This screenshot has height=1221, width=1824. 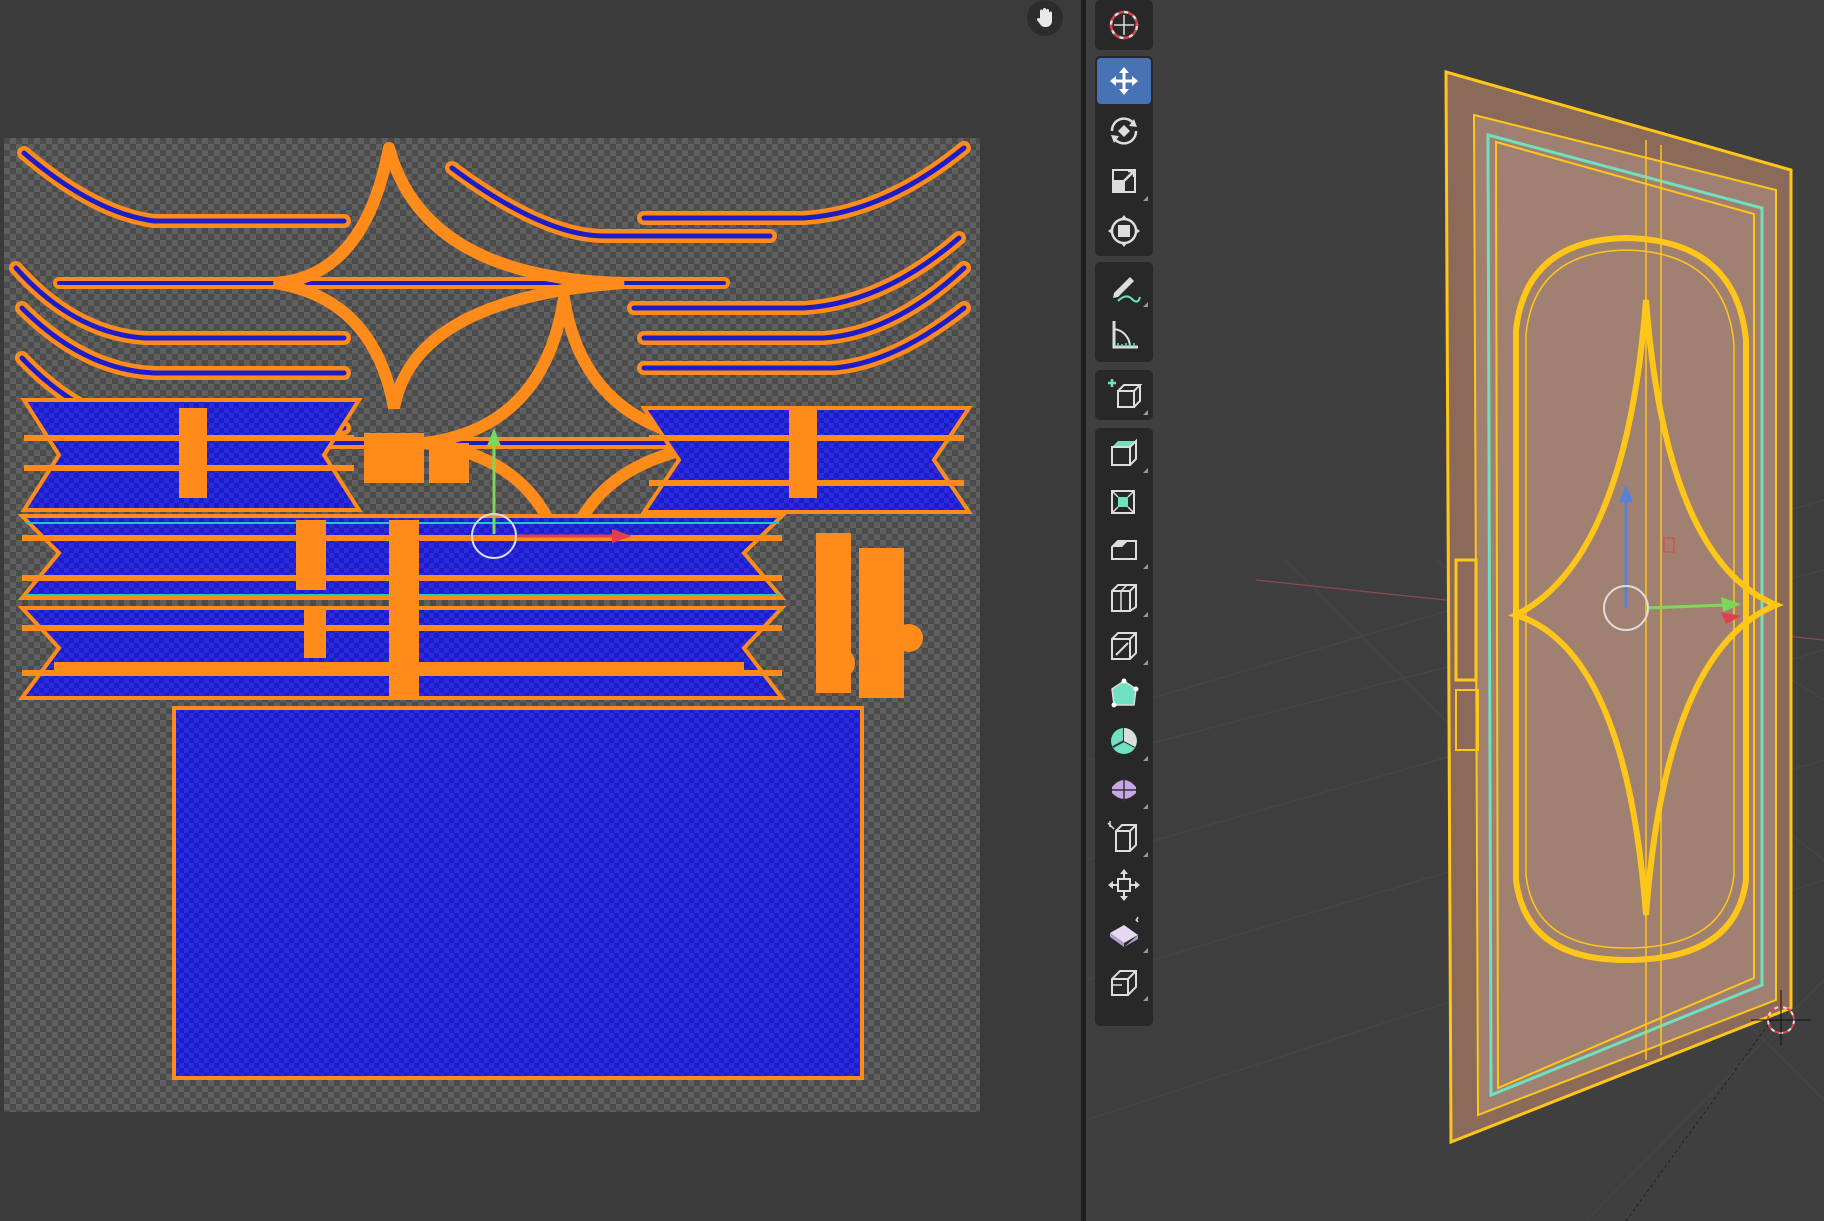 I want to click on tool-bevel, so click(x=1124, y=549).